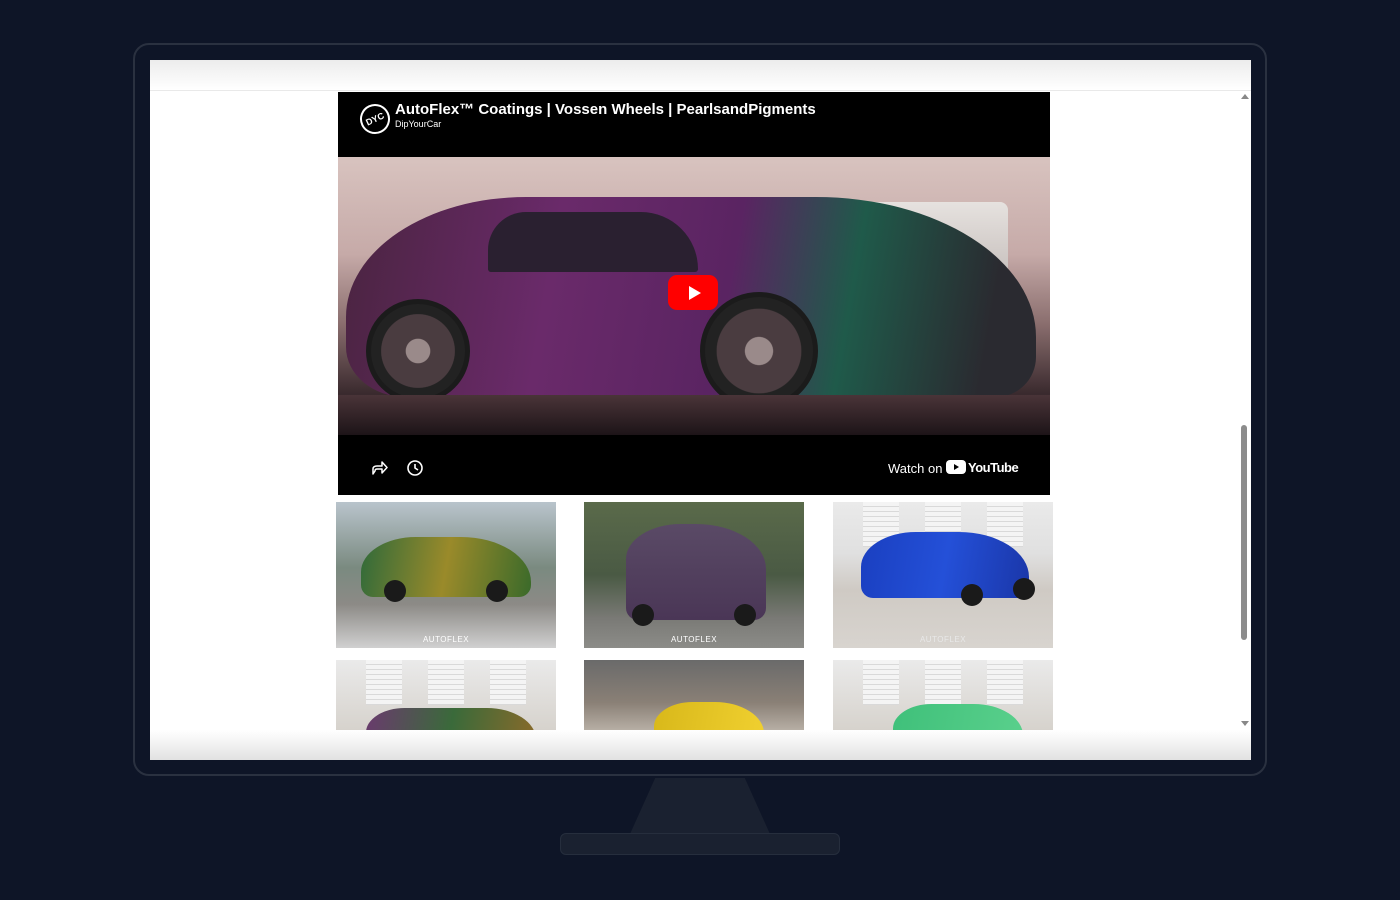 The height and width of the screenshot is (900, 1400). I want to click on play-icon, so click(694, 292).